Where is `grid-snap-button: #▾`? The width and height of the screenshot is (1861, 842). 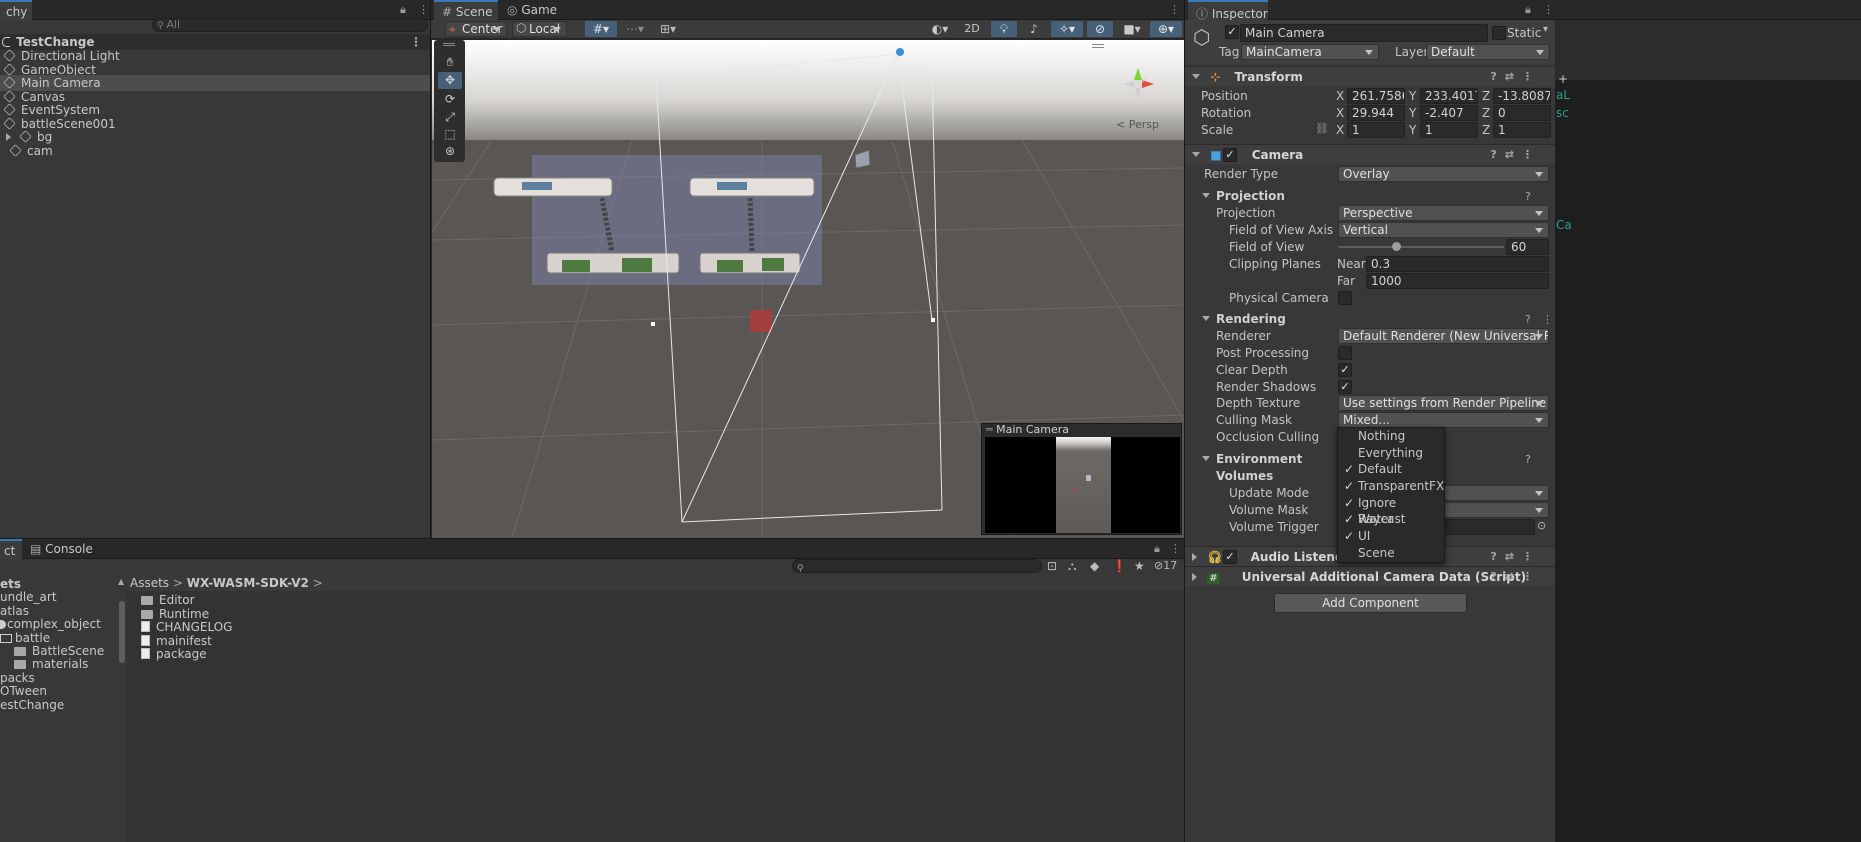
grid-snap-button: #▾ is located at coordinates (601, 29).